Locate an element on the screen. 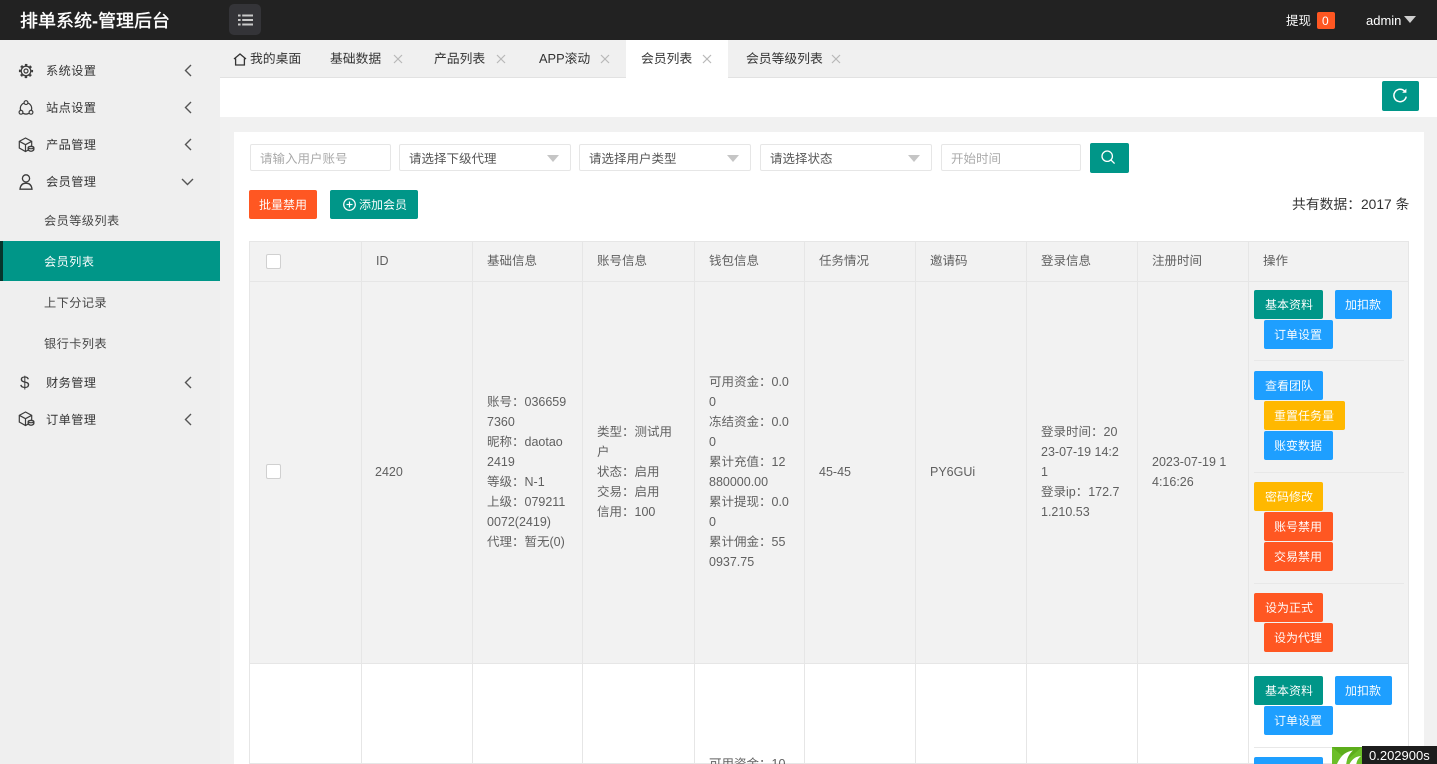  svg-text: 4:16:26 is located at coordinates (1173, 482).